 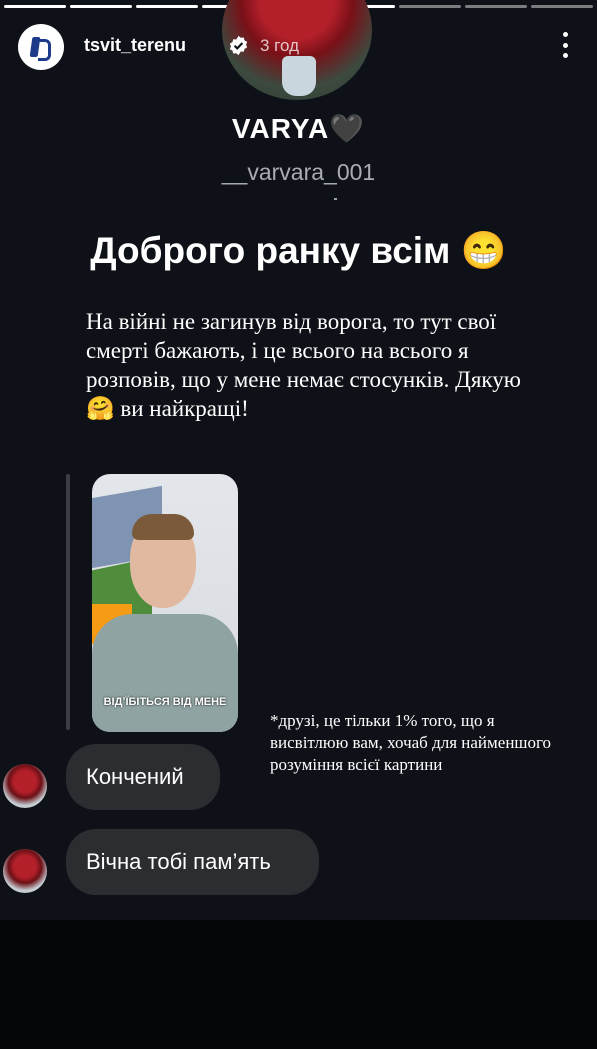 What do you see at coordinates (165, 702) in the screenshot?
I see `video-caption: ВІДʼЇБІТЬСЯ ВІД МЕНЕ` at bounding box center [165, 702].